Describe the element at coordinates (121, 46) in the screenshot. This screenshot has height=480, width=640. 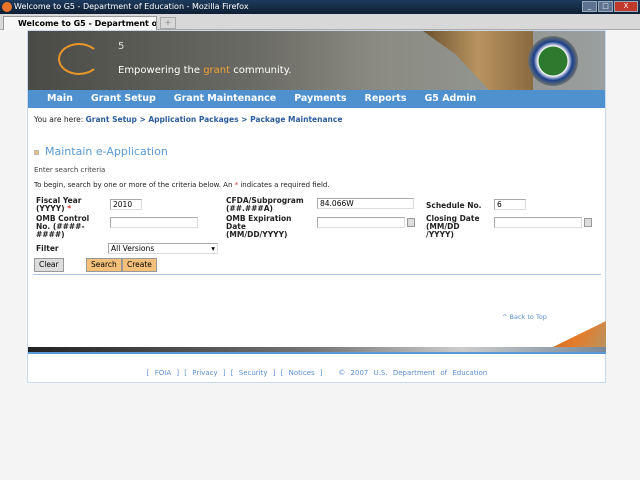
I see `logo-five: 5` at that location.